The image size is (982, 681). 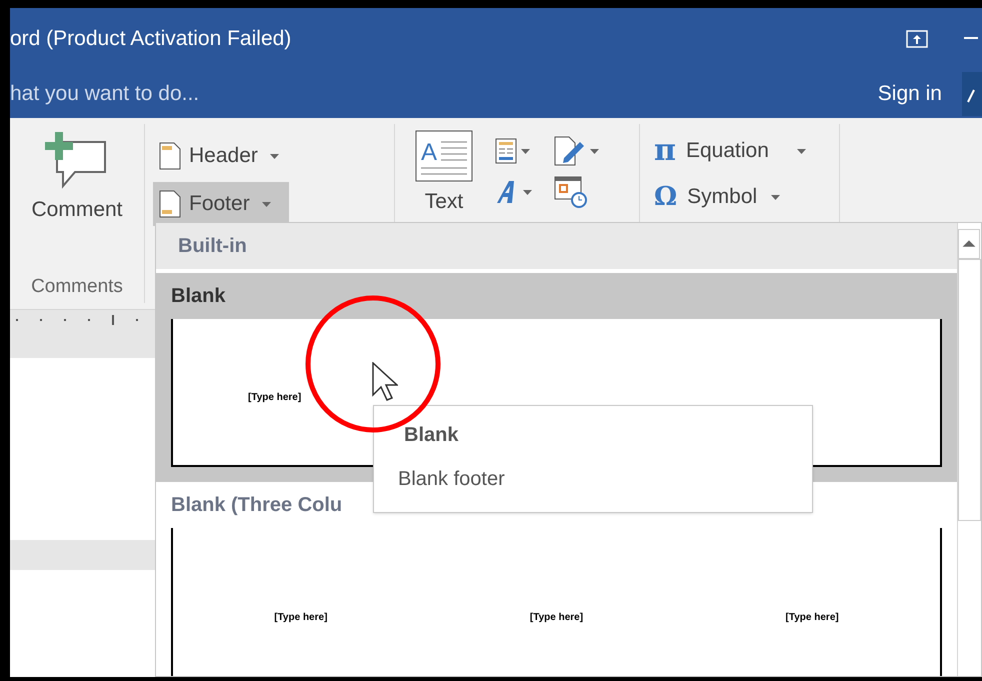 What do you see at coordinates (151, 39) in the screenshot?
I see `window-title: ord (Product Activation Failed)` at bounding box center [151, 39].